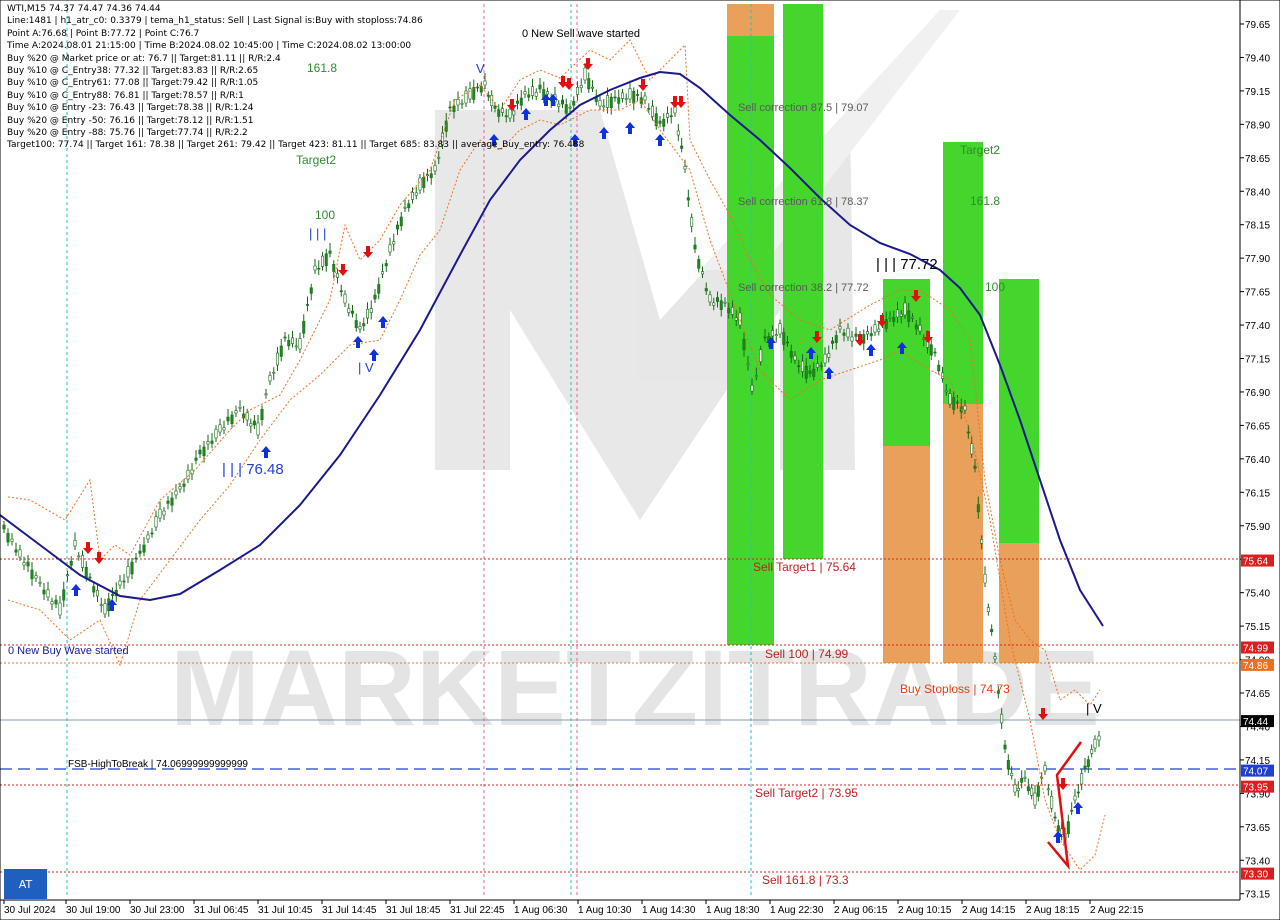 The height and width of the screenshot is (920, 1280). I want to click on price-tick-label: 79.40, so click(1257, 58).